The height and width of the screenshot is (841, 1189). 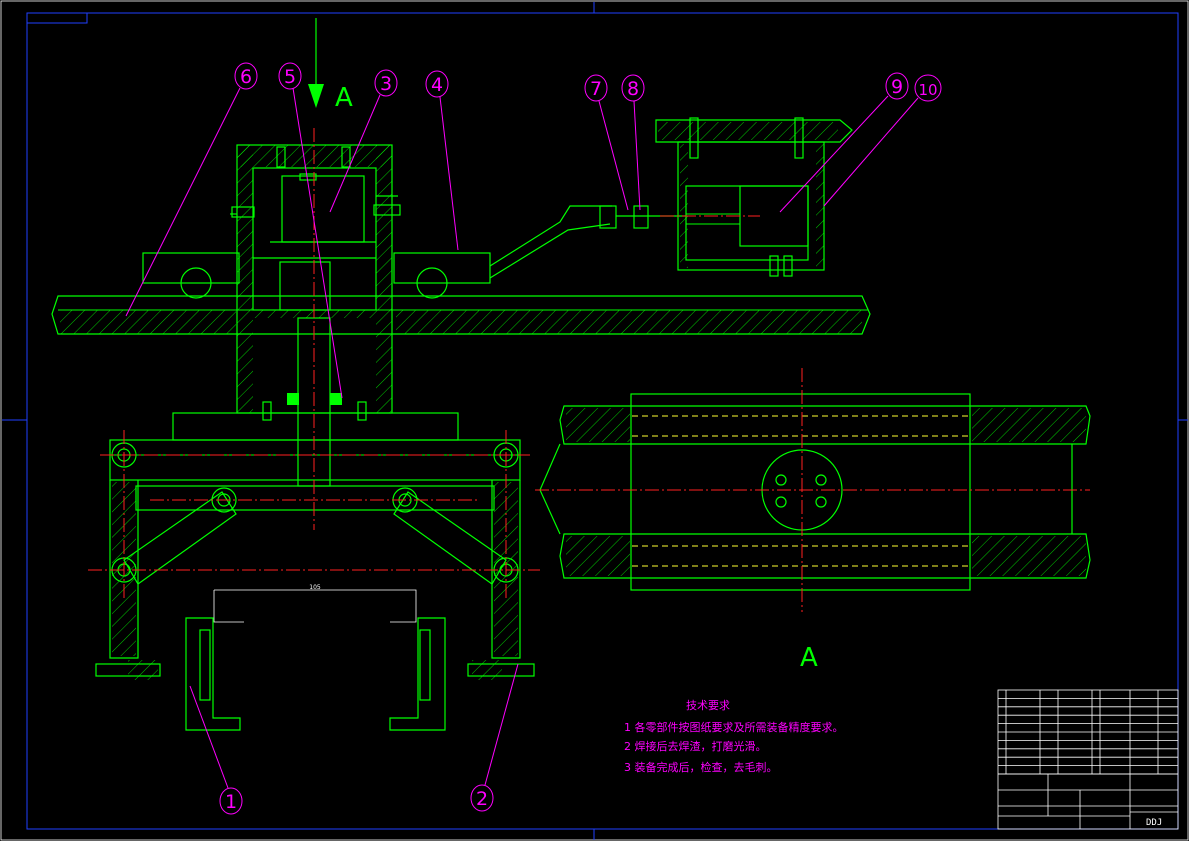 I want to click on vertical-column, so click(x=315, y=402).